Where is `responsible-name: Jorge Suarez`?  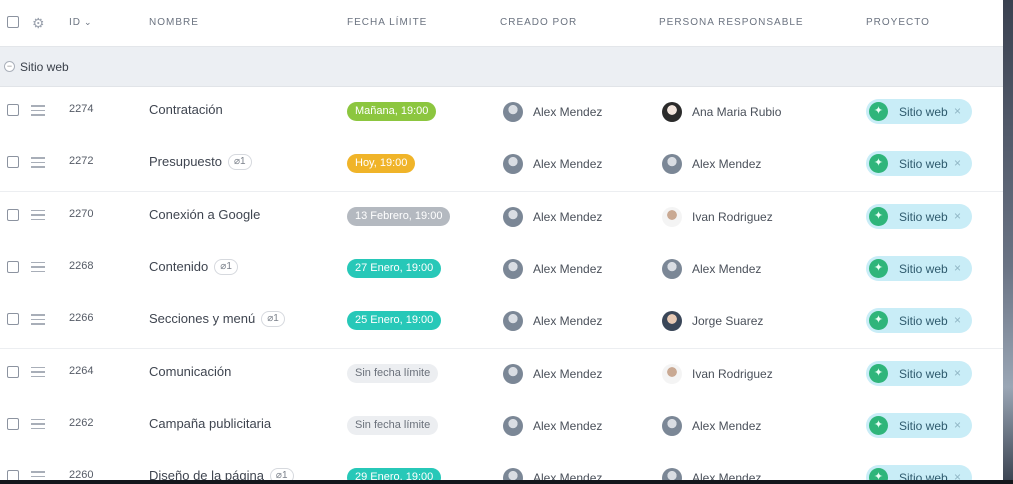 responsible-name: Jorge Suarez is located at coordinates (728, 321).